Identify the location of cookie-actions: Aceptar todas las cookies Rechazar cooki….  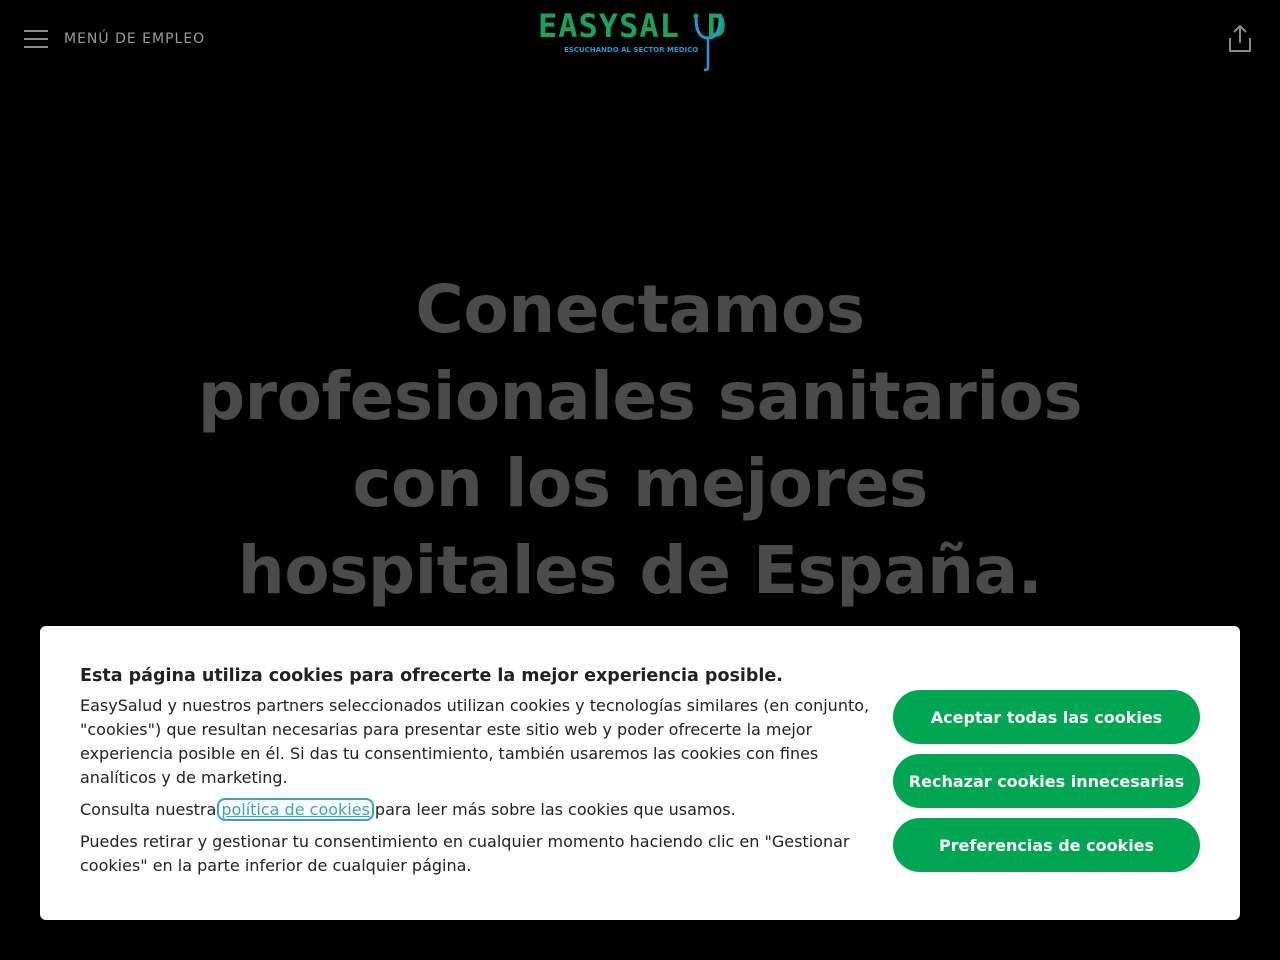
(1046, 786).